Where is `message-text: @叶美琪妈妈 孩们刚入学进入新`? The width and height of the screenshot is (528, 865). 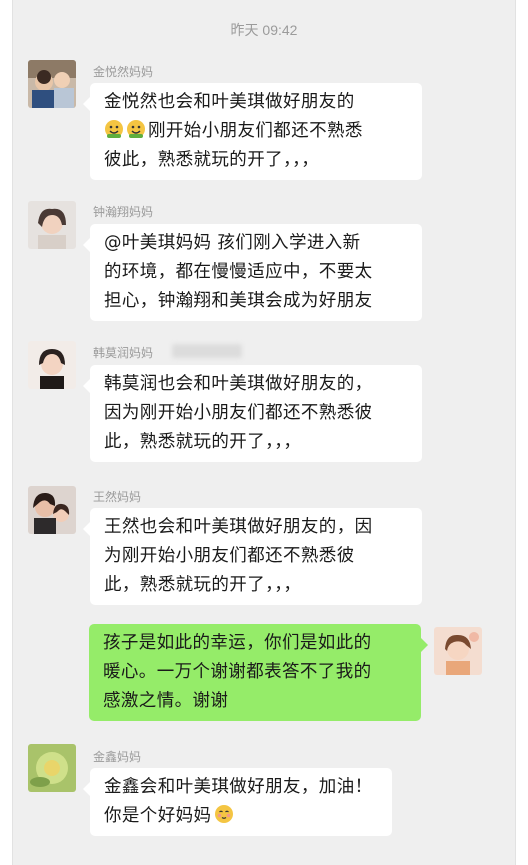
message-text: @叶美琪妈妈 孩们刚入学进入新 is located at coordinates (232, 243).